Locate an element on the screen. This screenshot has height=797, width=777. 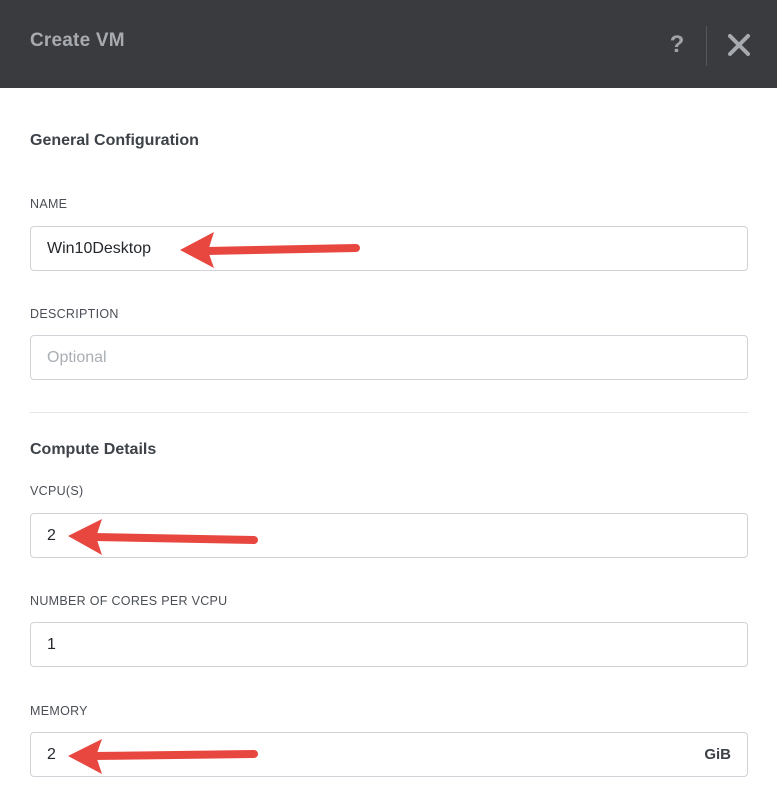
section-title-compute: Compute Details is located at coordinates (93, 449).